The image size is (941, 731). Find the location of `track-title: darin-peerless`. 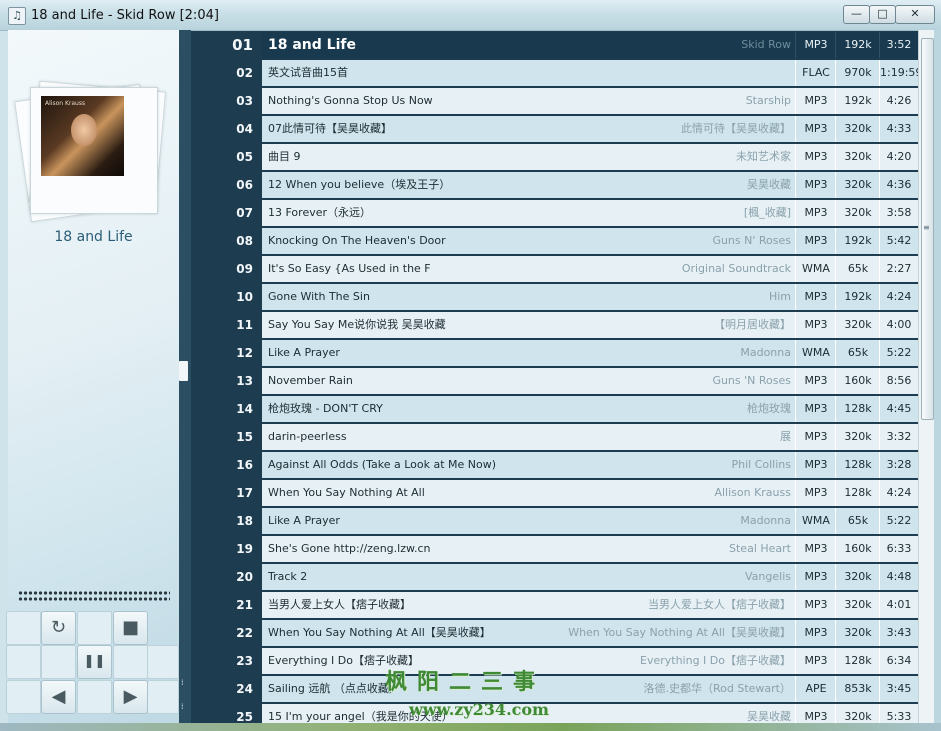

track-title: darin-peerless is located at coordinates (307, 436).